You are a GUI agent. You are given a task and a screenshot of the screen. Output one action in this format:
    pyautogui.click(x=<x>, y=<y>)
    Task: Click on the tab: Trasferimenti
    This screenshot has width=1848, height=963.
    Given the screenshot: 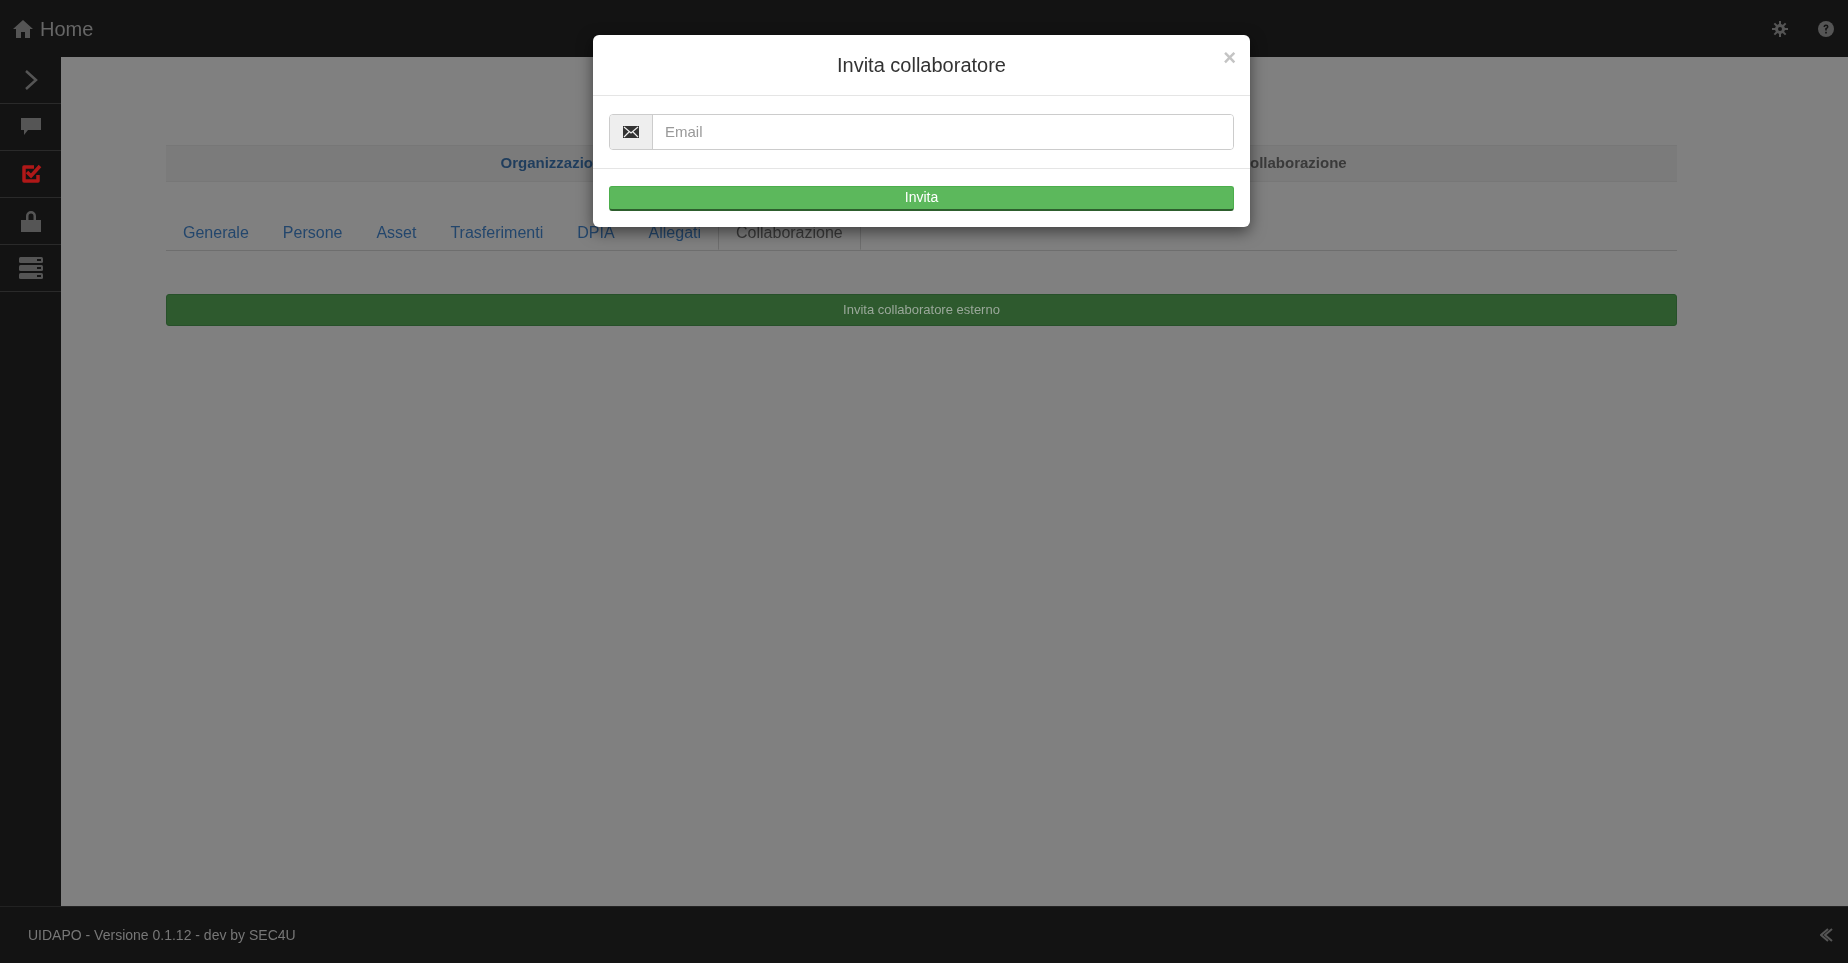 What is the action you would take?
    pyautogui.click(x=497, y=229)
    